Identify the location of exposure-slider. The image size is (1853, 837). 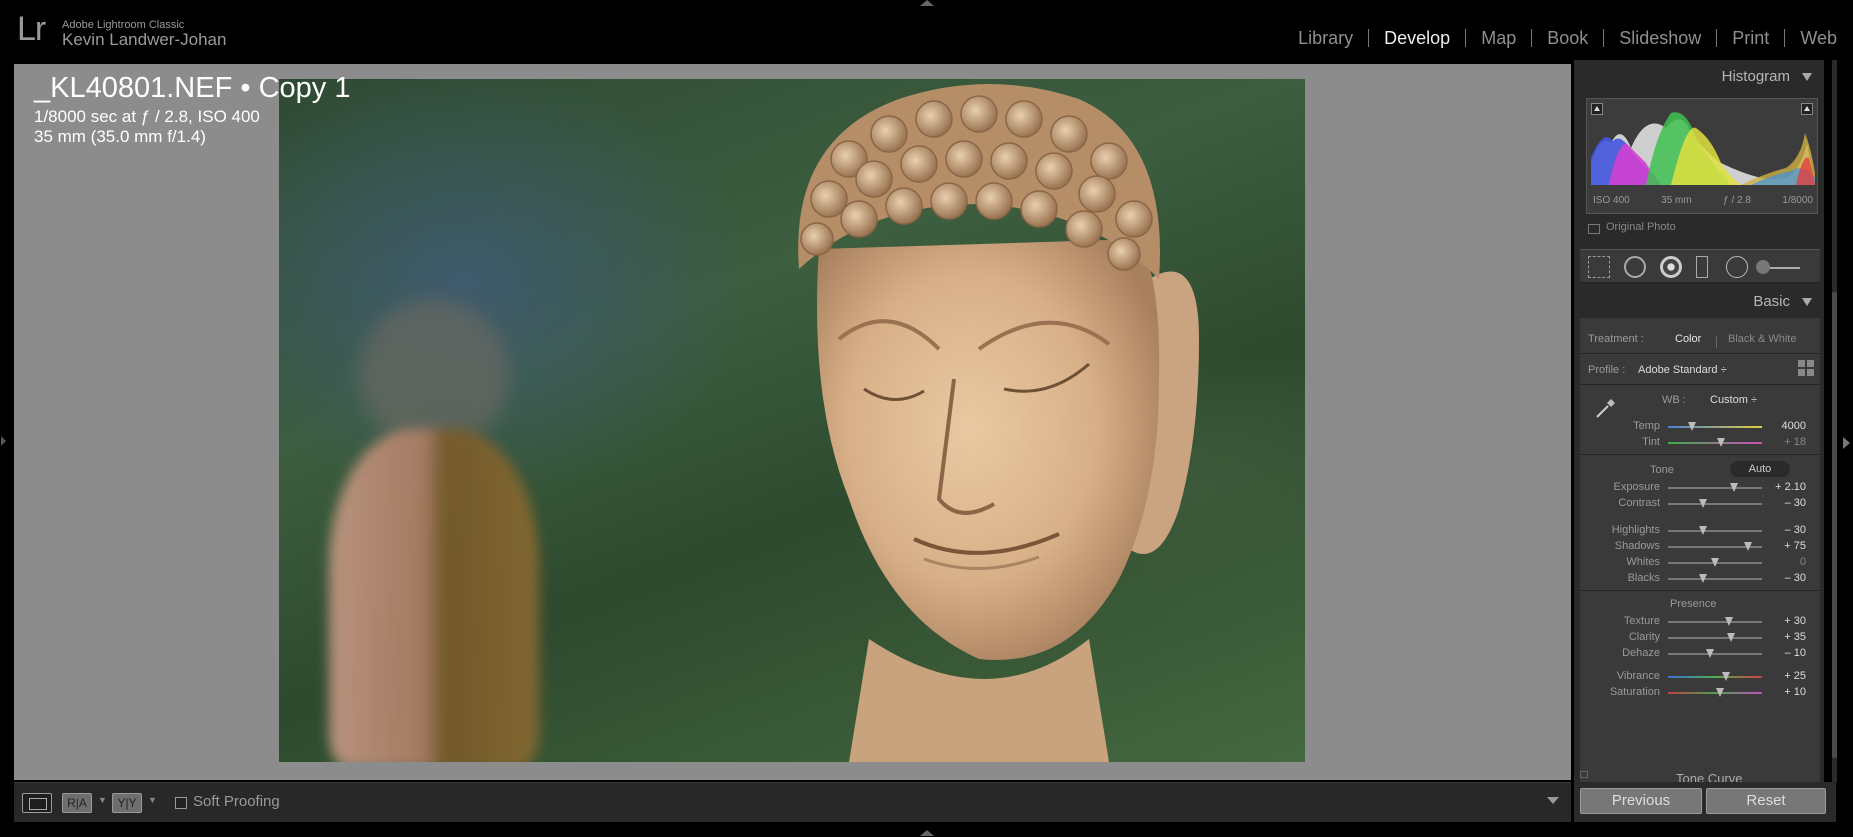
(1715, 487).